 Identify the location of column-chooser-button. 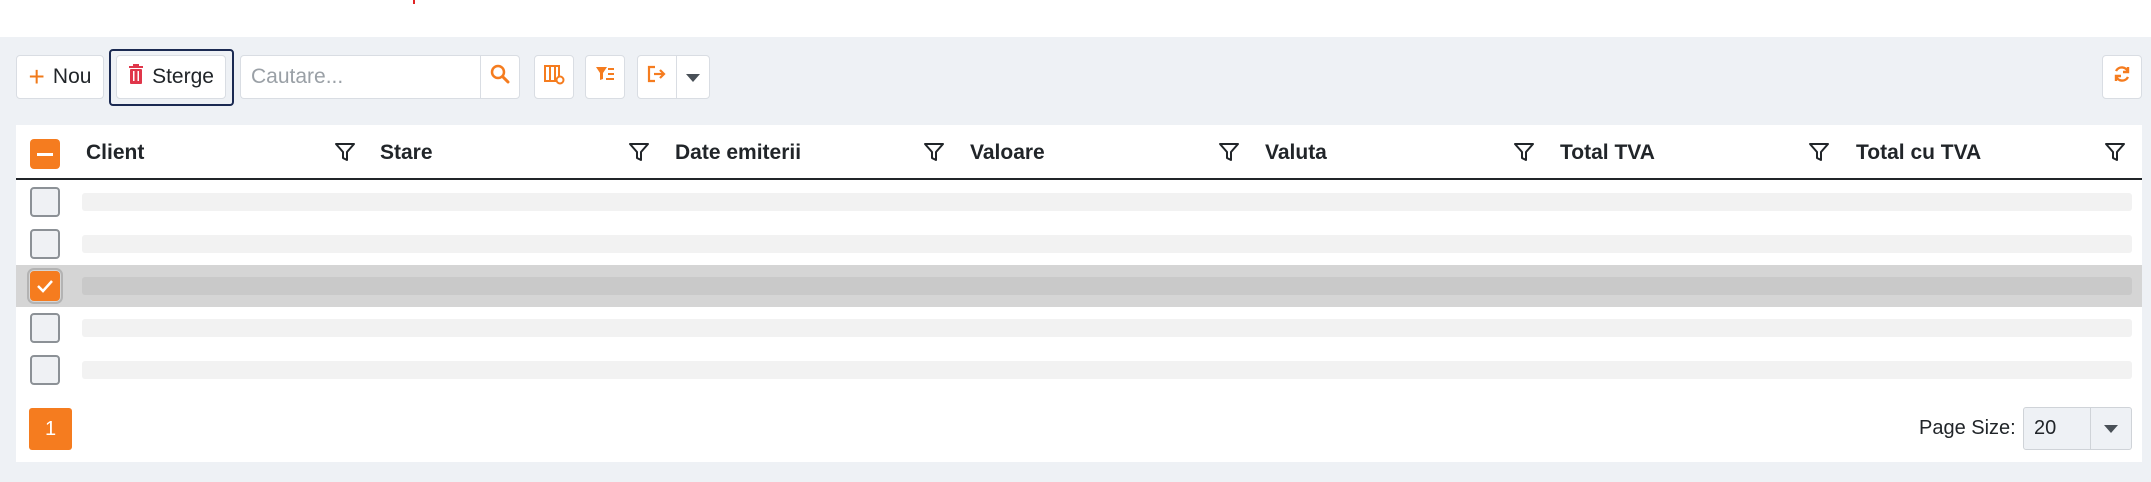
(554, 77).